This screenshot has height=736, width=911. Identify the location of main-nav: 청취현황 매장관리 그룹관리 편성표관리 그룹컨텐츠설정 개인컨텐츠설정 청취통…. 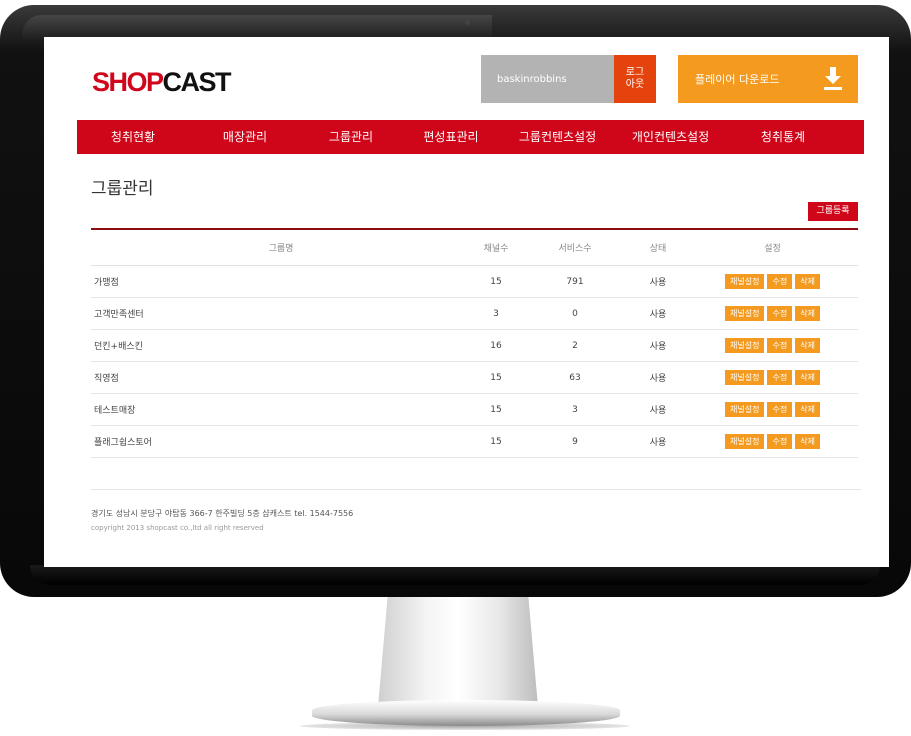
(470, 137).